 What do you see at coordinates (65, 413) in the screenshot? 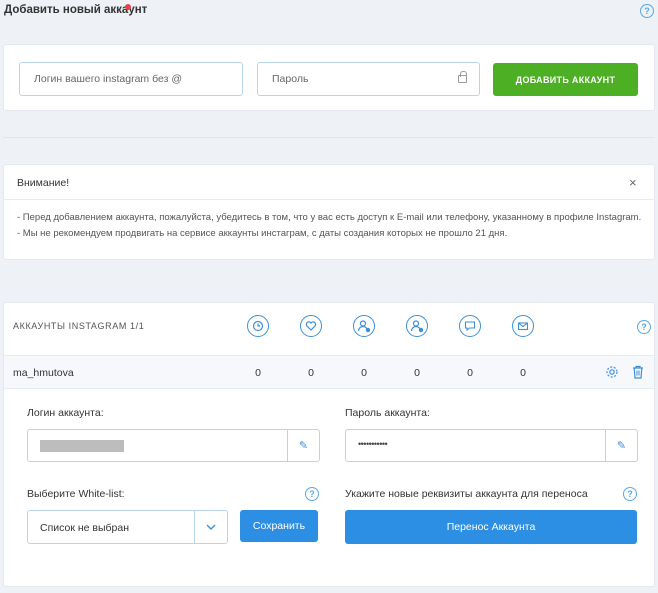
I see `login-label: Логин аккаунта:` at bounding box center [65, 413].